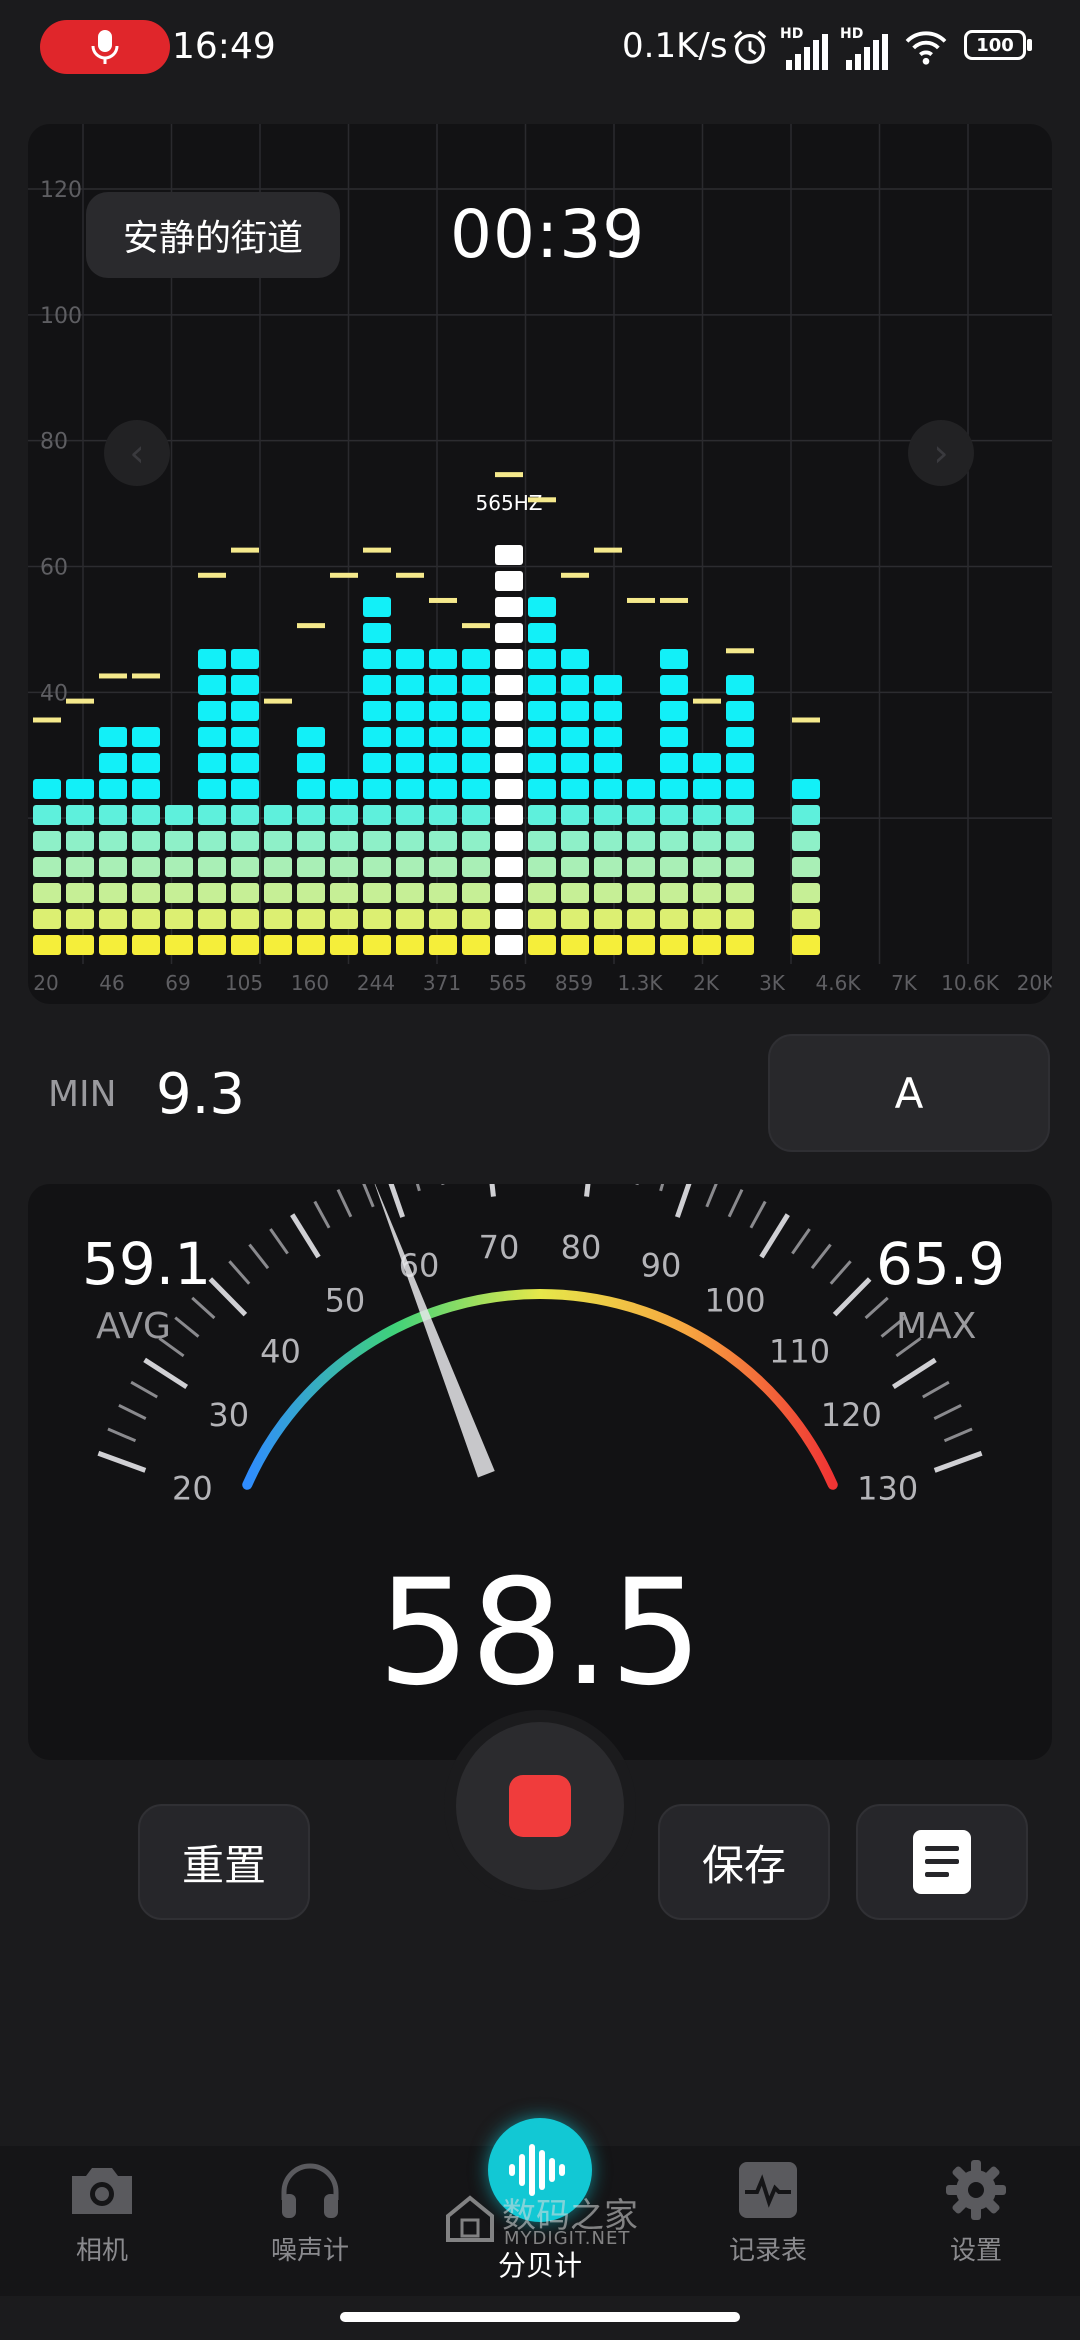  I want to click on recording-indicator, so click(105, 47).